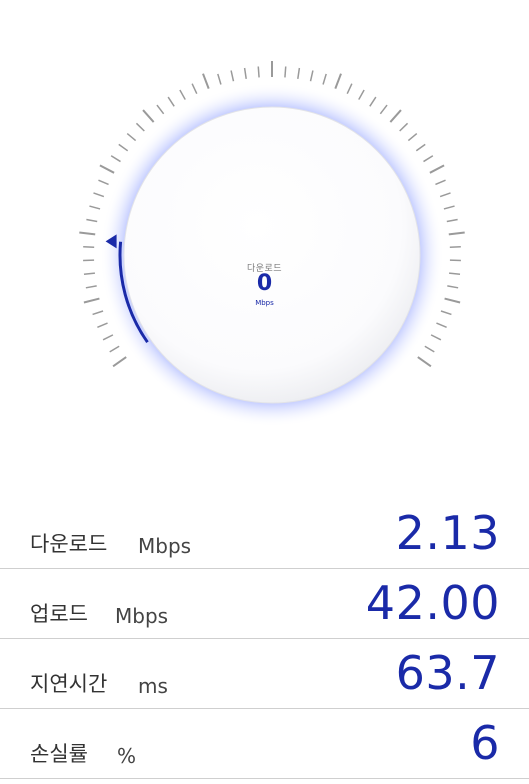 The width and height of the screenshot is (529, 784). I want to click on gauge-unit: Mbps, so click(264, 303).